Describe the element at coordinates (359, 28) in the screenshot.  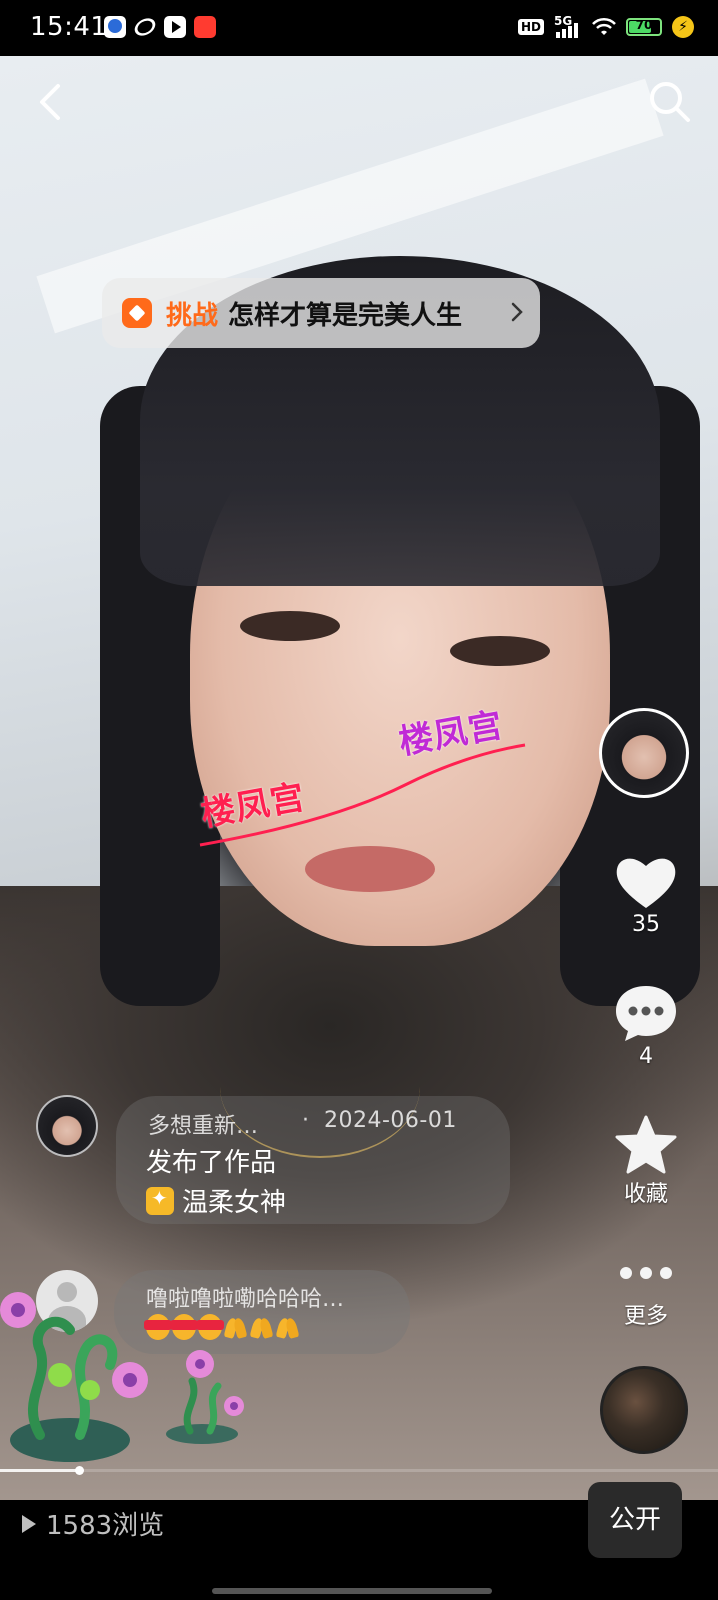
I see `status-bar: 15:41 HD 5G 70 ⚡` at that location.